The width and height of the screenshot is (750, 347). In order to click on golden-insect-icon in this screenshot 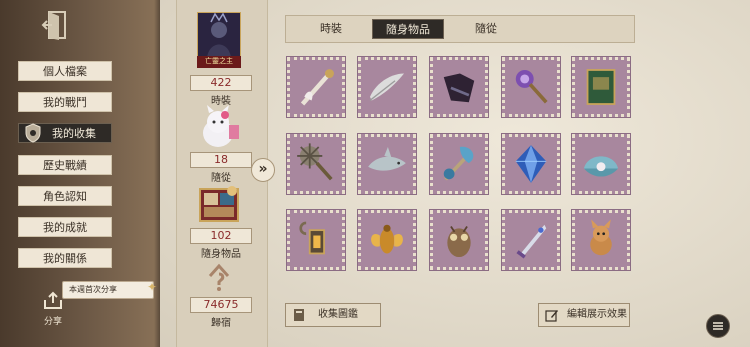, I will do `click(387, 239)`.